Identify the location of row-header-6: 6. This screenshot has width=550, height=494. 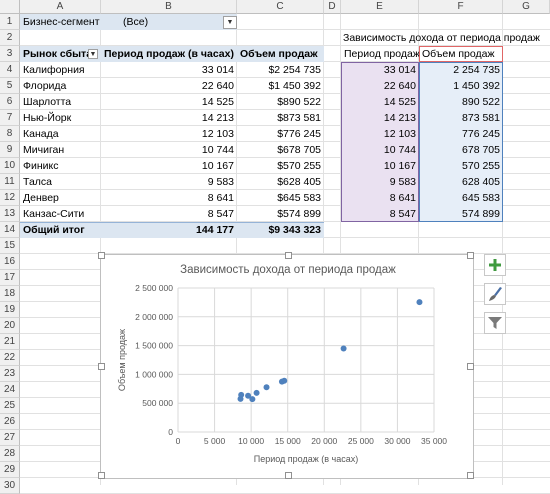
(10, 102).